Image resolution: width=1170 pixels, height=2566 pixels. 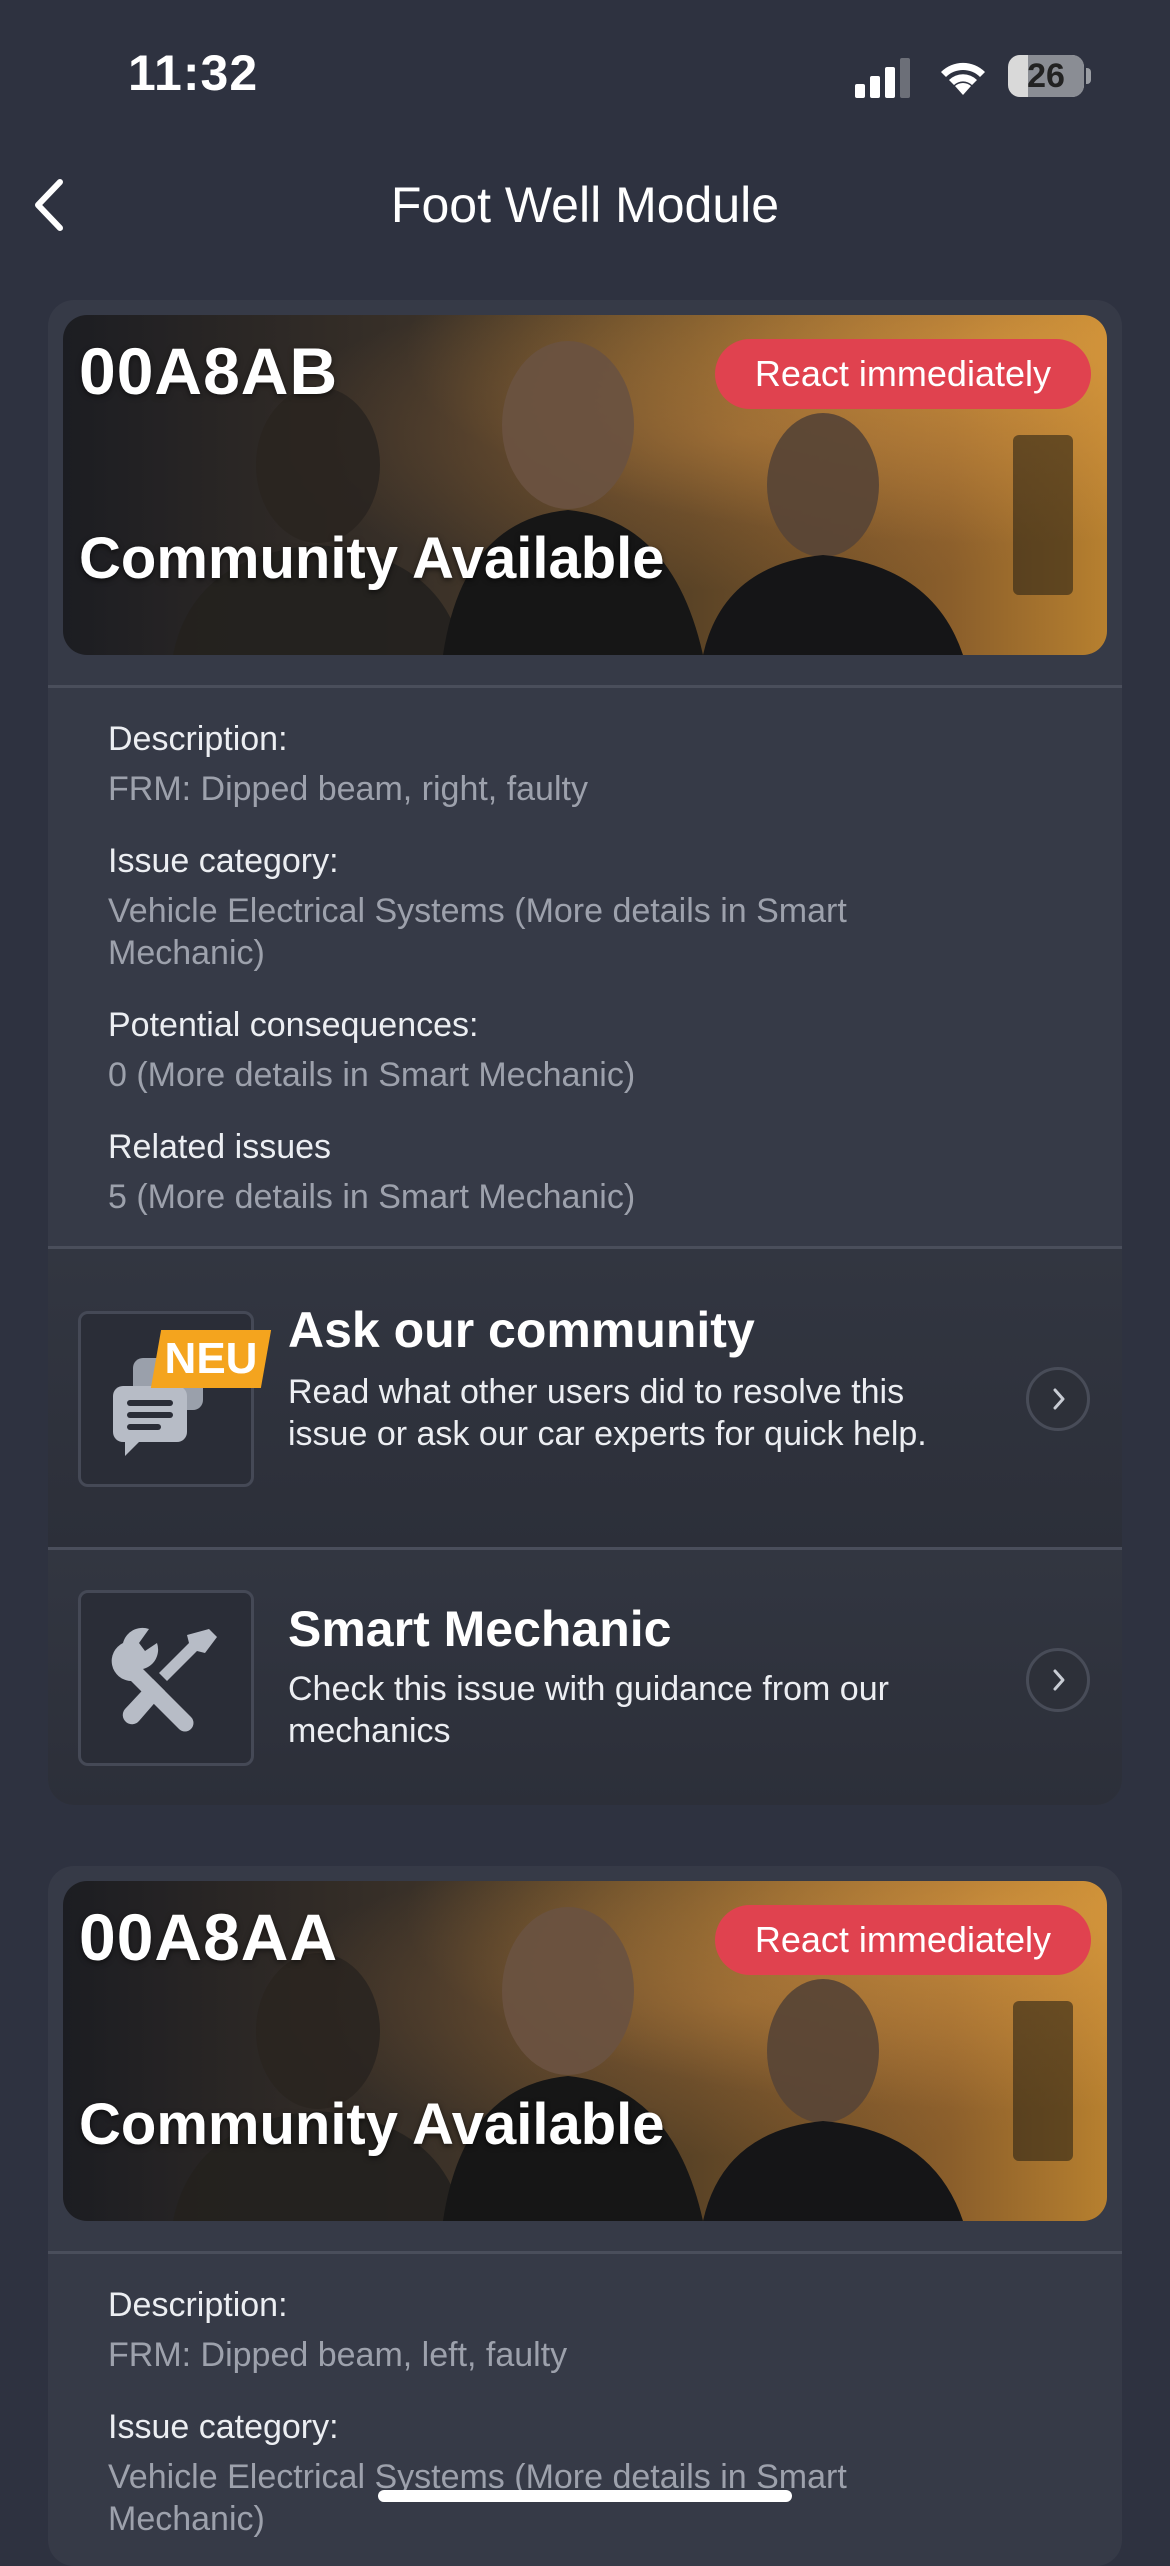 I want to click on new-badge: NEU, so click(x=211, y=1359).